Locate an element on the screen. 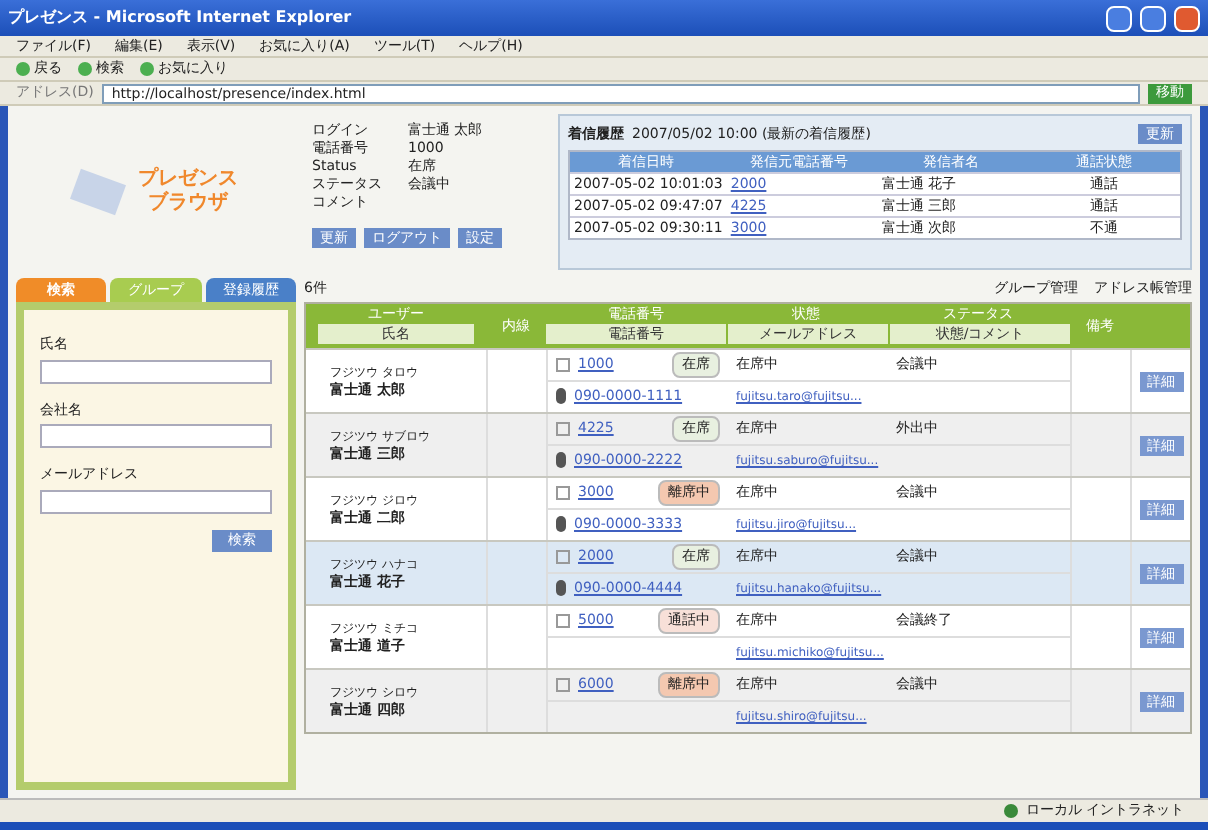 This screenshot has height=830, width=1208. logo-text: プレゼンス ブラウザ is located at coordinates (188, 192).